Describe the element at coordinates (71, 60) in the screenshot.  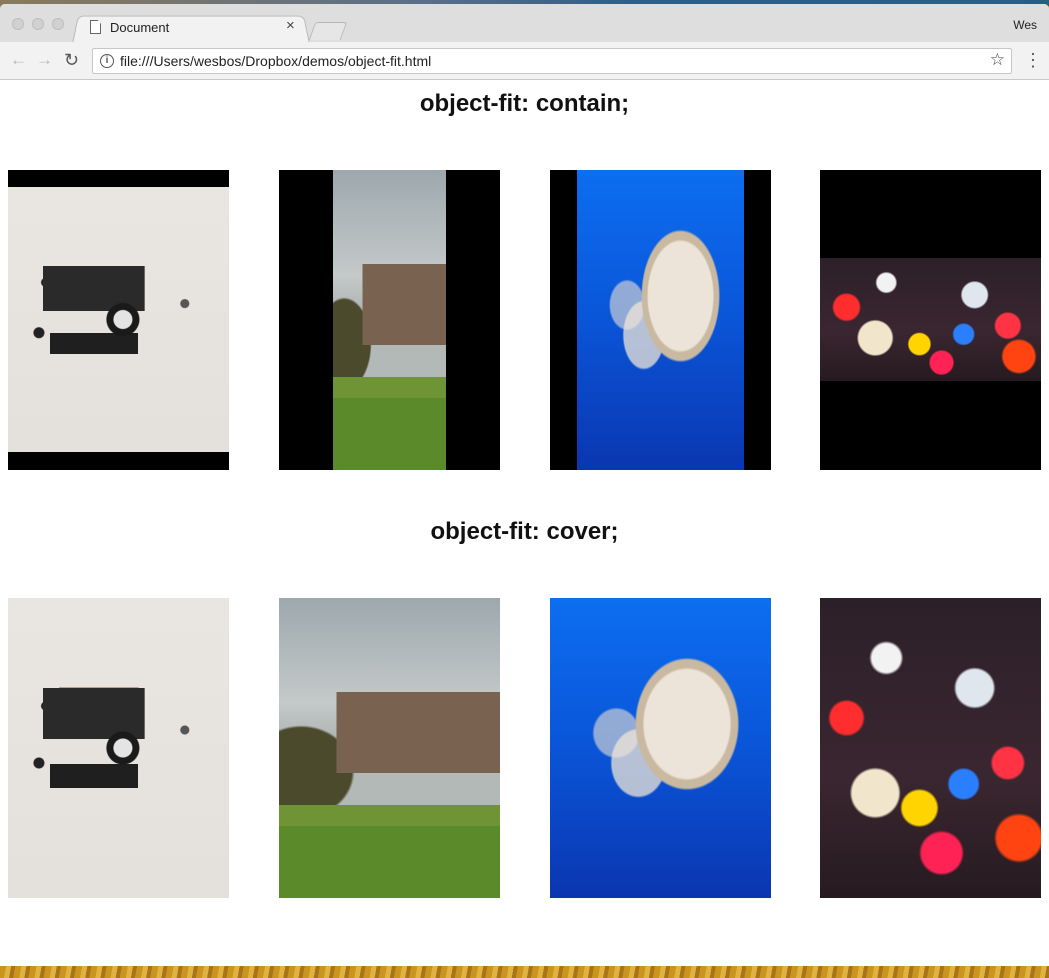
I see `reload-icon: ↻` at that location.